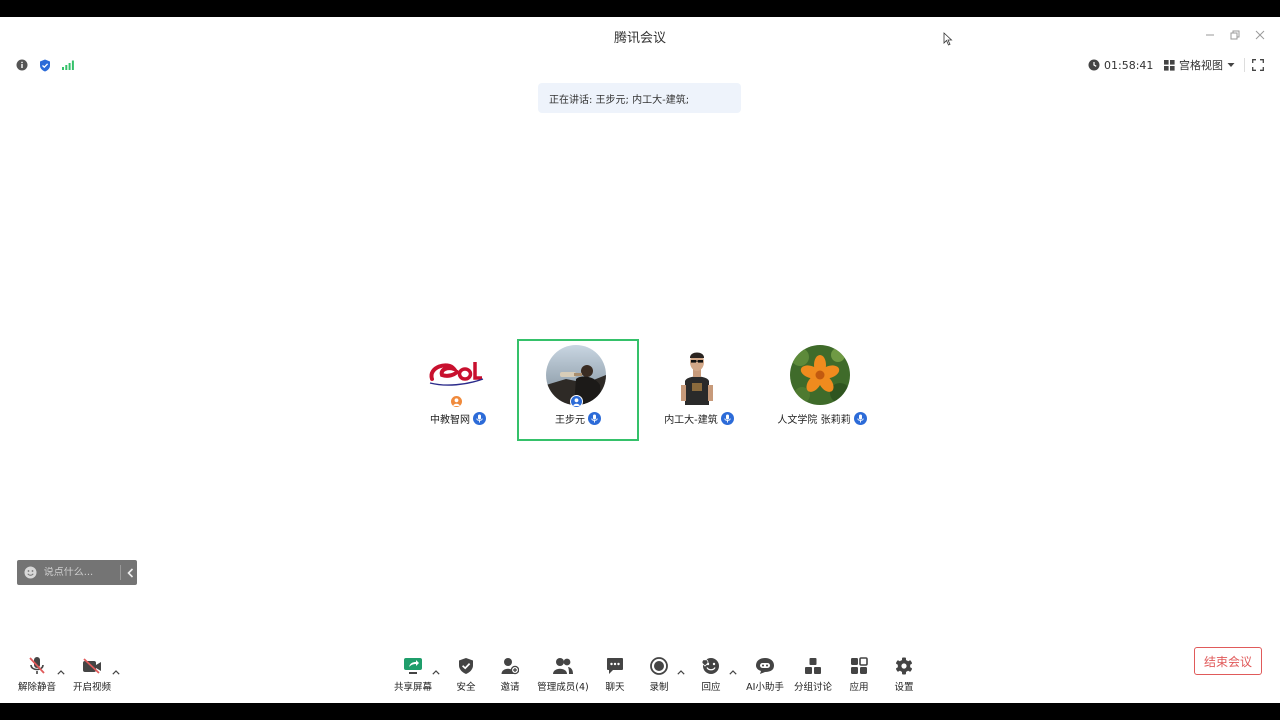 The height and width of the screenshot is (720, 1280). What do you see at coordinates (458, 390) in the screenshot?
I see `participant-tile: 中教智网` at bounding box center [458, 390].